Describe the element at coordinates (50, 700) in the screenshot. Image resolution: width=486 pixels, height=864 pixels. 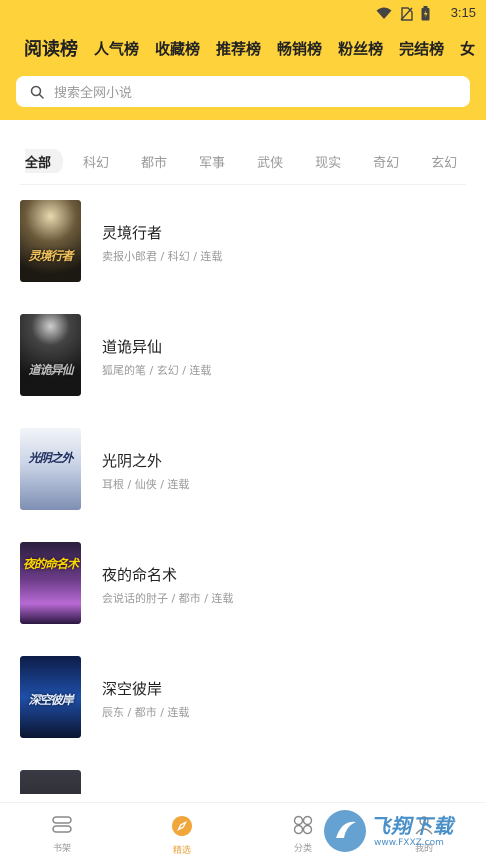
I see `cover-title: 深空彼岸` at that location.